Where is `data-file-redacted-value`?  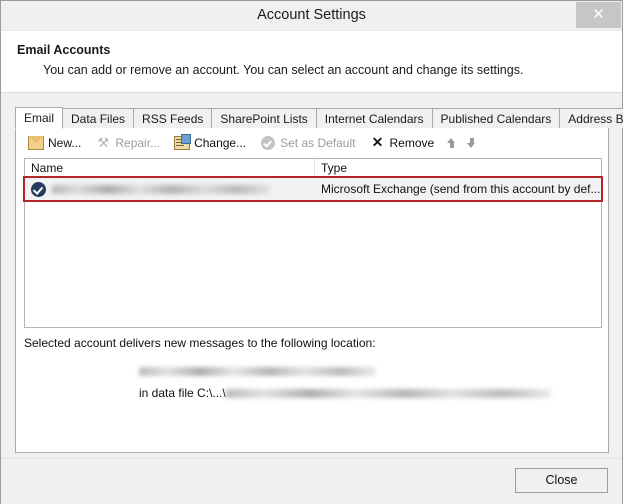
data-file-redacted-value is located at coordinates (388, 393).